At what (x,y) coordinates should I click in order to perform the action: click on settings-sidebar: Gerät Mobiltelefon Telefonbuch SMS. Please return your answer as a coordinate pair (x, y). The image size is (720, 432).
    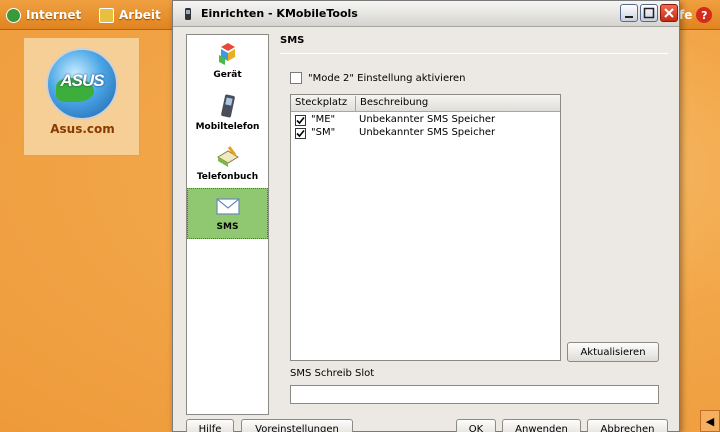
    Looking at the image, I should click on (227, 224).